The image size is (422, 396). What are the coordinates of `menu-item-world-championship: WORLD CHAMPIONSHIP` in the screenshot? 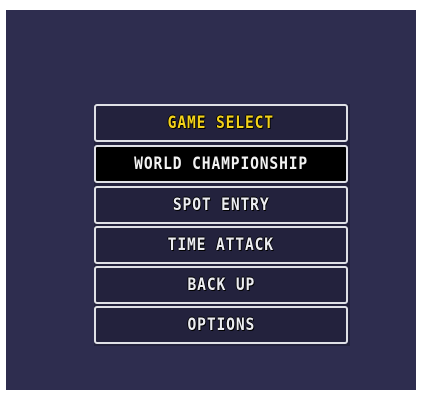 It's located at (221, 164).